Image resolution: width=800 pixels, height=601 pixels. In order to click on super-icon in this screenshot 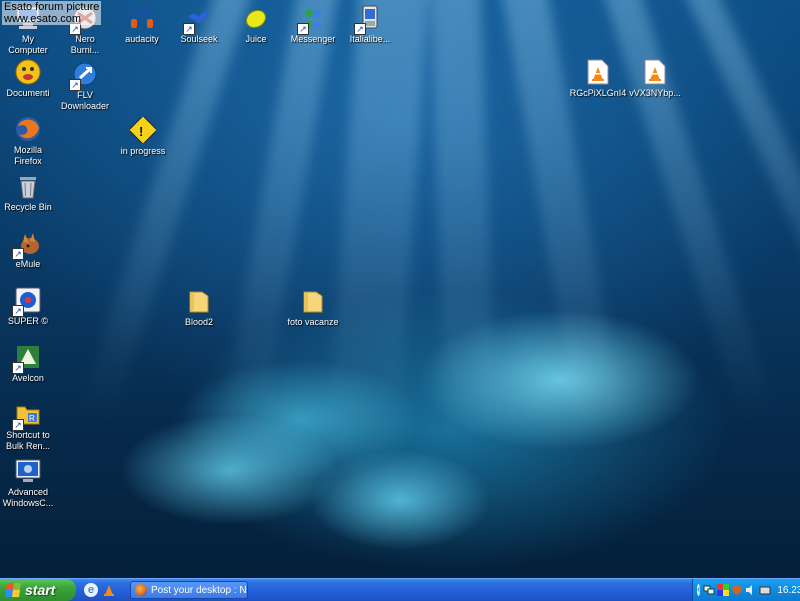, I will do `click(27, 301)`.